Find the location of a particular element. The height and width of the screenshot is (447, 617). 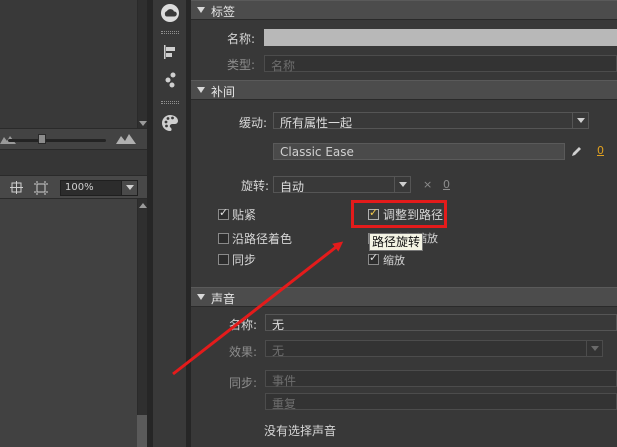

section-title: 标签 is located at coordinates (223, 12).